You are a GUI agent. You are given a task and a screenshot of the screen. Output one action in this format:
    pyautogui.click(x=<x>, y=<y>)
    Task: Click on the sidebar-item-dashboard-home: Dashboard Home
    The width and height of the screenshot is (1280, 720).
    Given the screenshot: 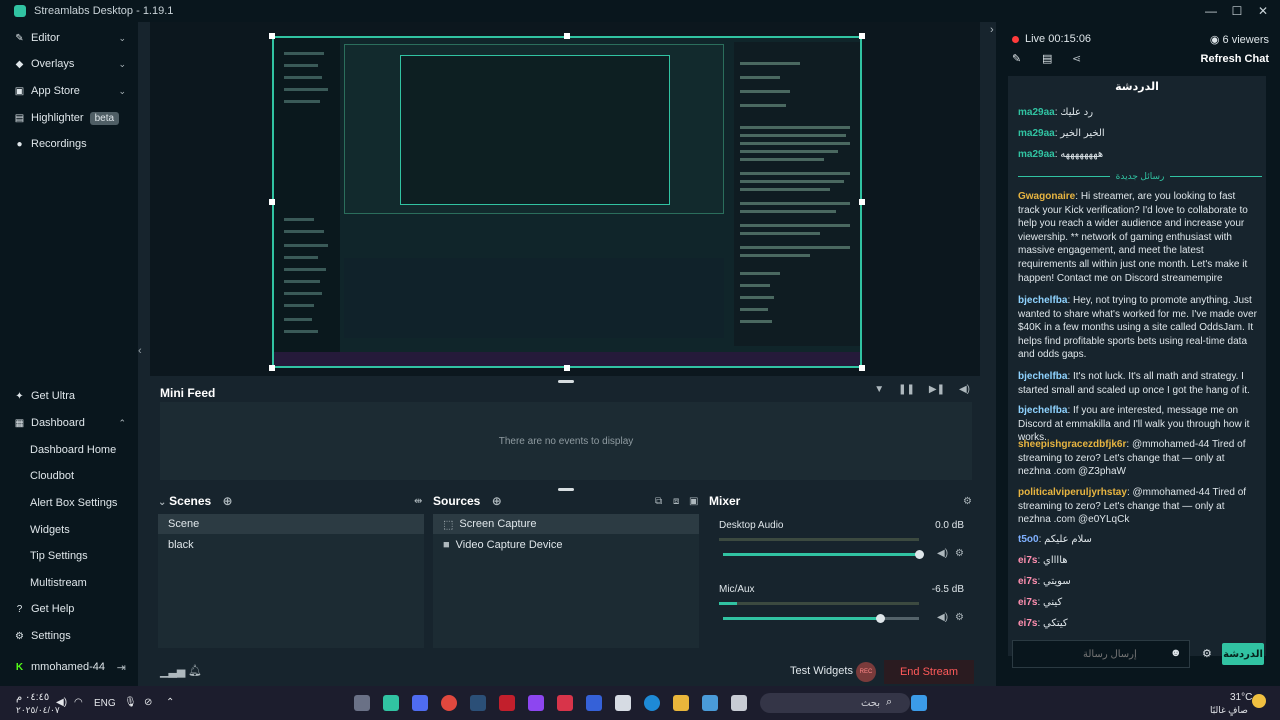 What is the action you would take?
    pyautogui.click(x=69, y=450)
    